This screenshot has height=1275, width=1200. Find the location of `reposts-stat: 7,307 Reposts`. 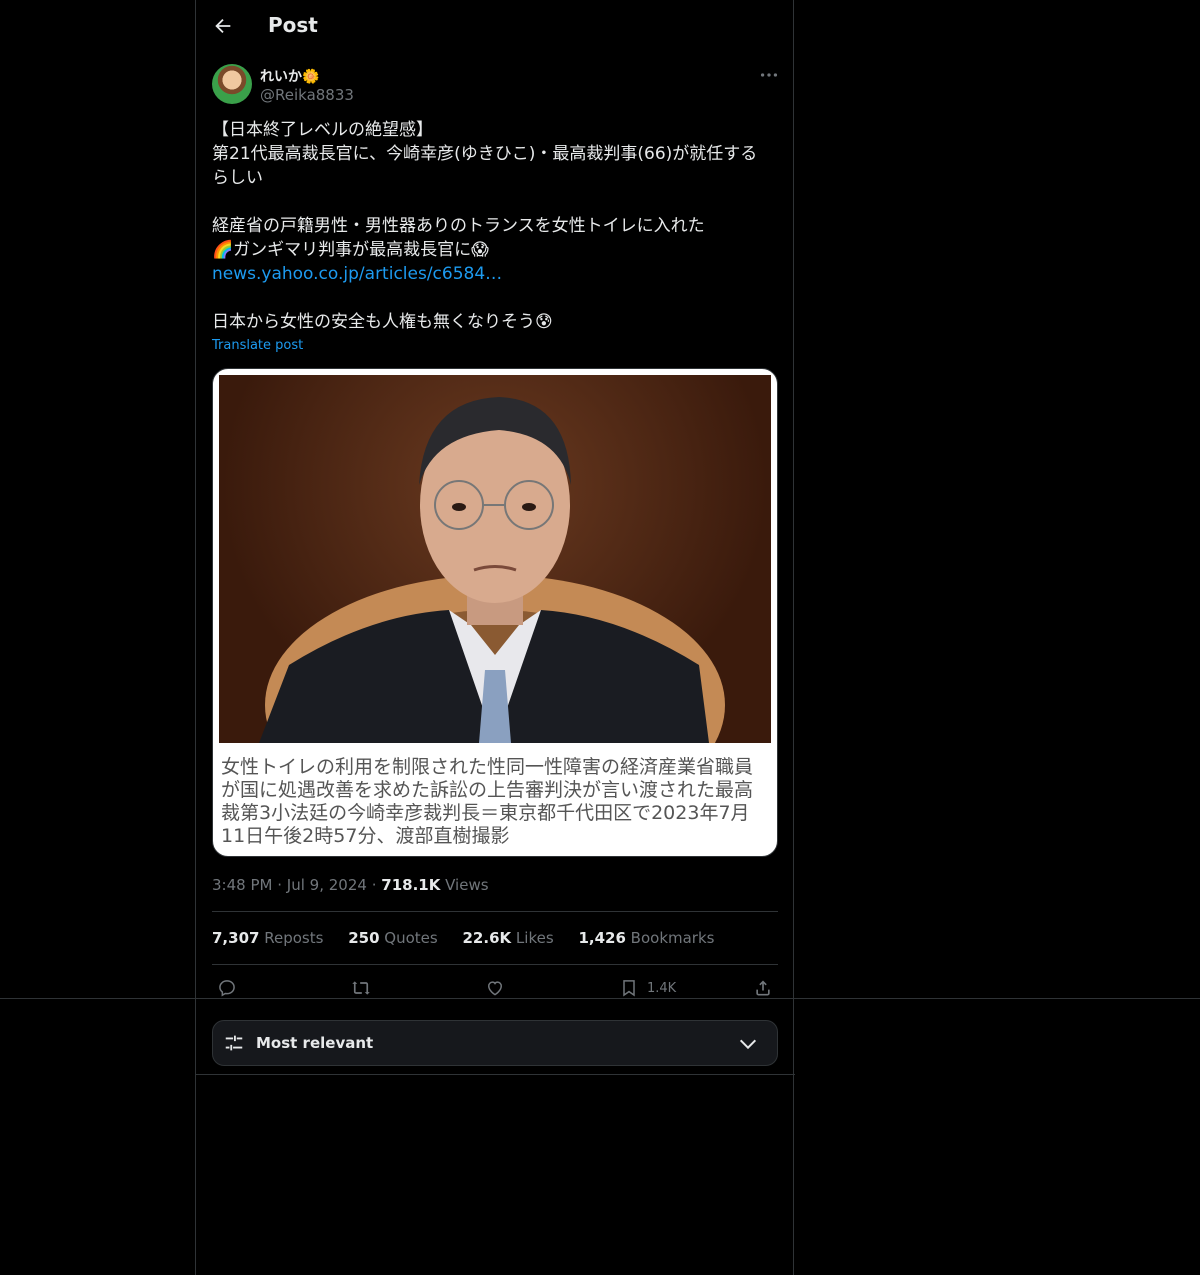

reposts-stat: 7,307 Reposts is located at coordinates (267, 938).